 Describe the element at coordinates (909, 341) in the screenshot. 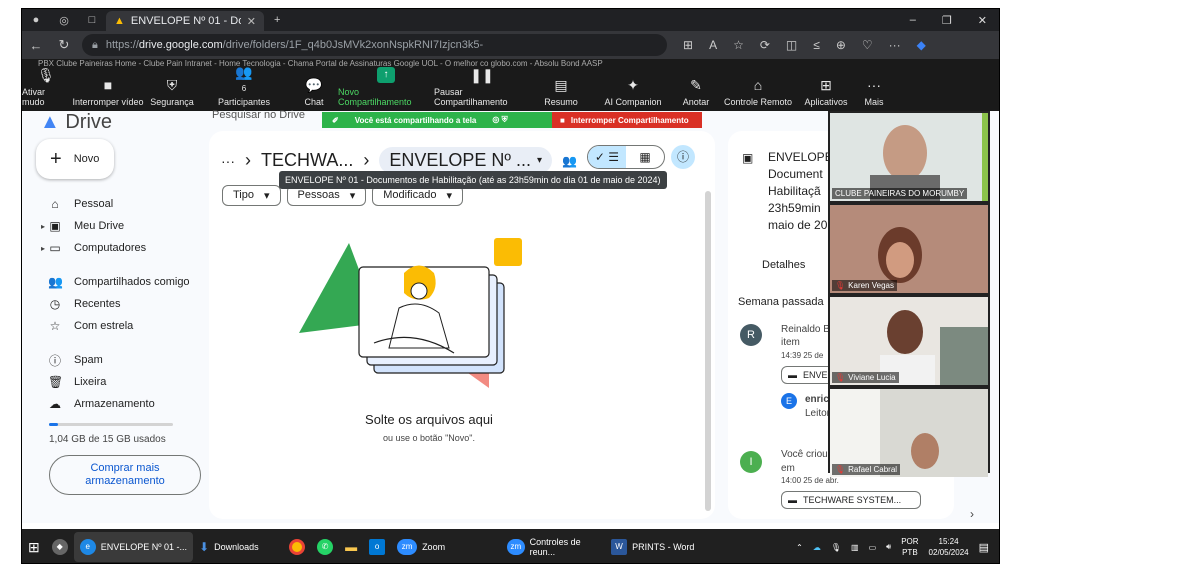

I see `video-tile: 🎙 Viviane Lucia` at that location.